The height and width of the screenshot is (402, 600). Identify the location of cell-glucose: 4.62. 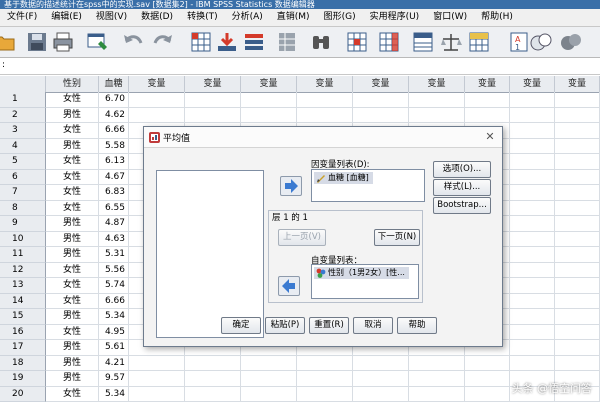
(114, 116).